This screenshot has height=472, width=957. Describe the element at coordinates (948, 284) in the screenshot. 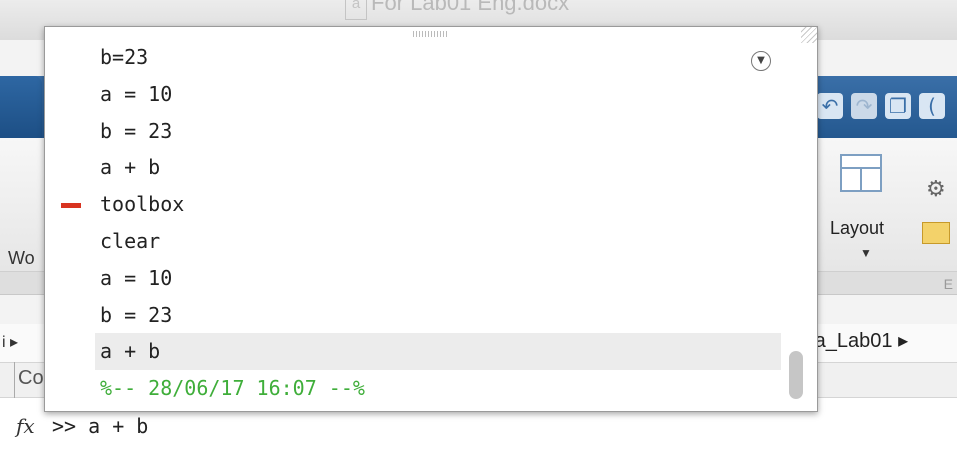

I see `ribbon-section-label: E` at that location.